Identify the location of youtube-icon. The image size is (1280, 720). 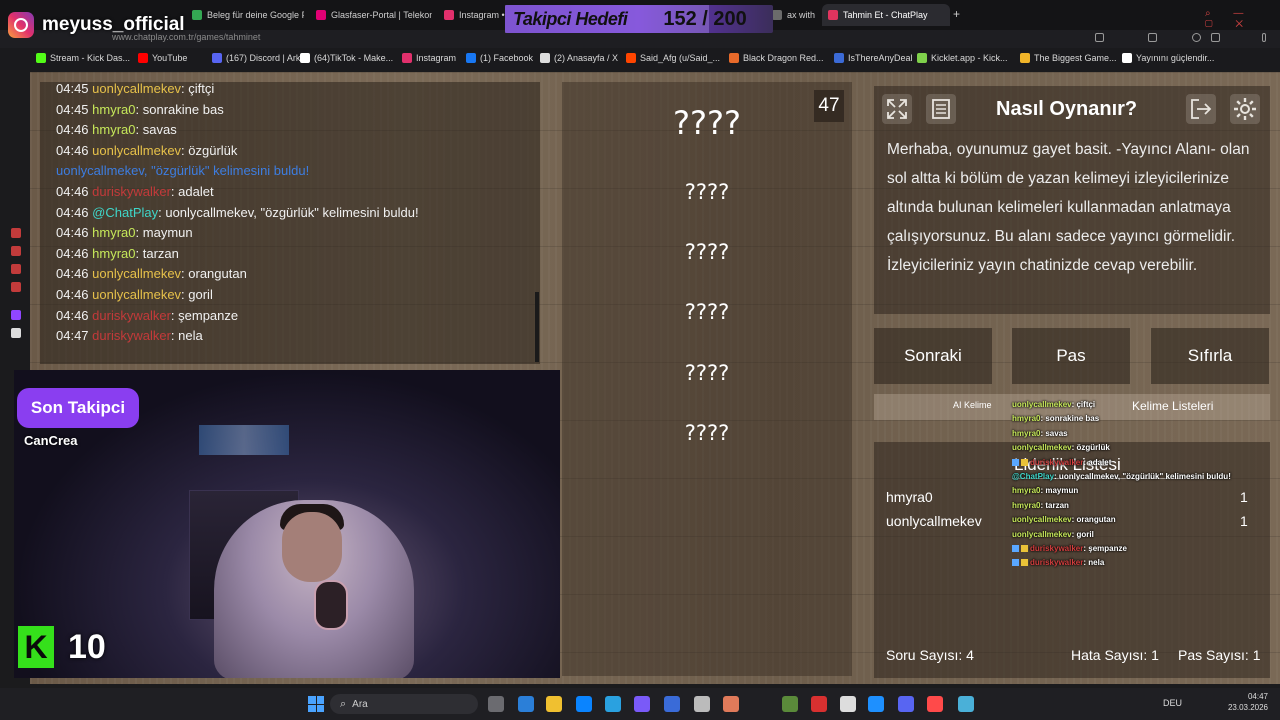
(16, 251).